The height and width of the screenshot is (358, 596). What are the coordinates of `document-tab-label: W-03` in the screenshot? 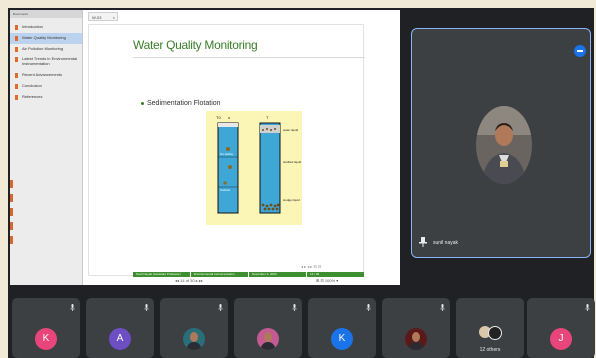 It's located at (97, 17).